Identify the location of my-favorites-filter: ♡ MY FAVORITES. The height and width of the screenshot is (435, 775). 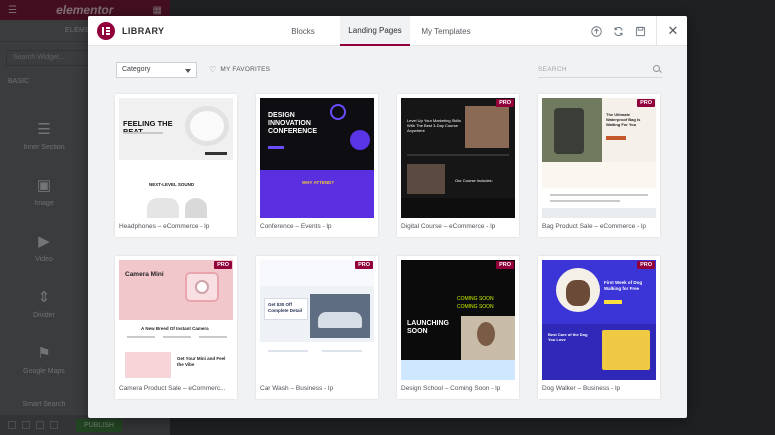
(240, 69).